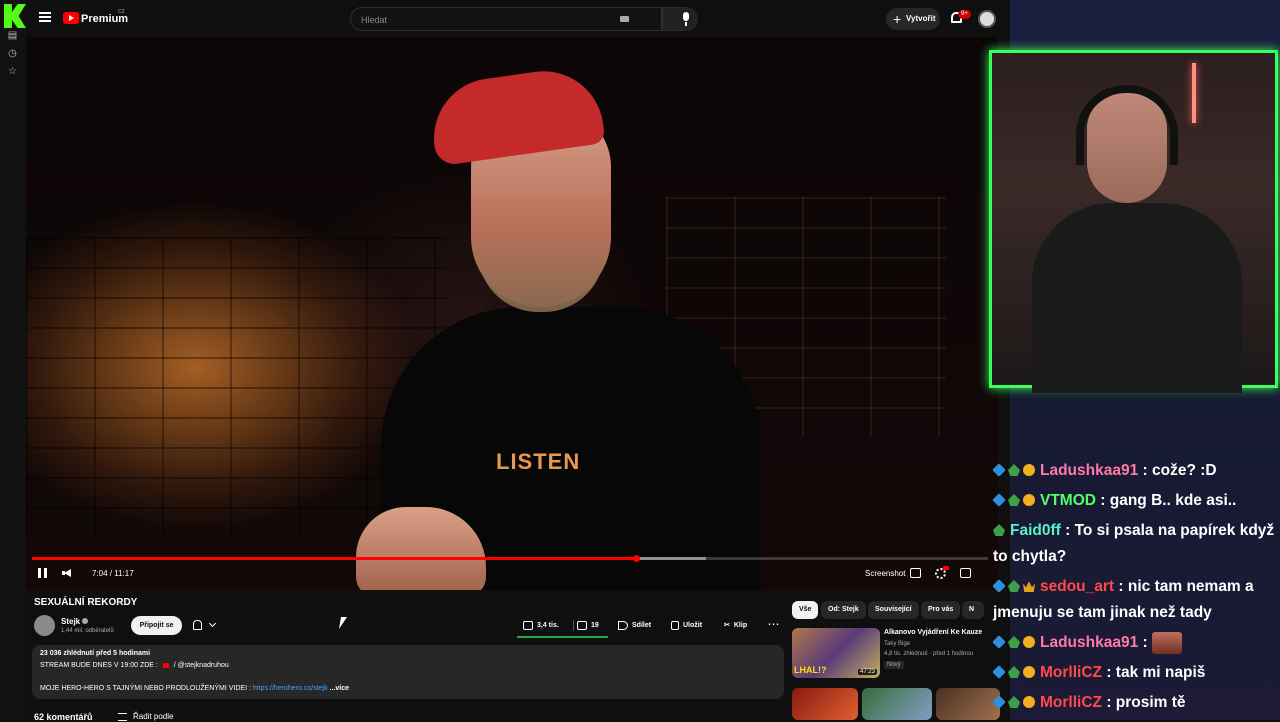 This screenshot has height=722, width=1280. I want to click on library-icon: ▤, so click(12, 35).